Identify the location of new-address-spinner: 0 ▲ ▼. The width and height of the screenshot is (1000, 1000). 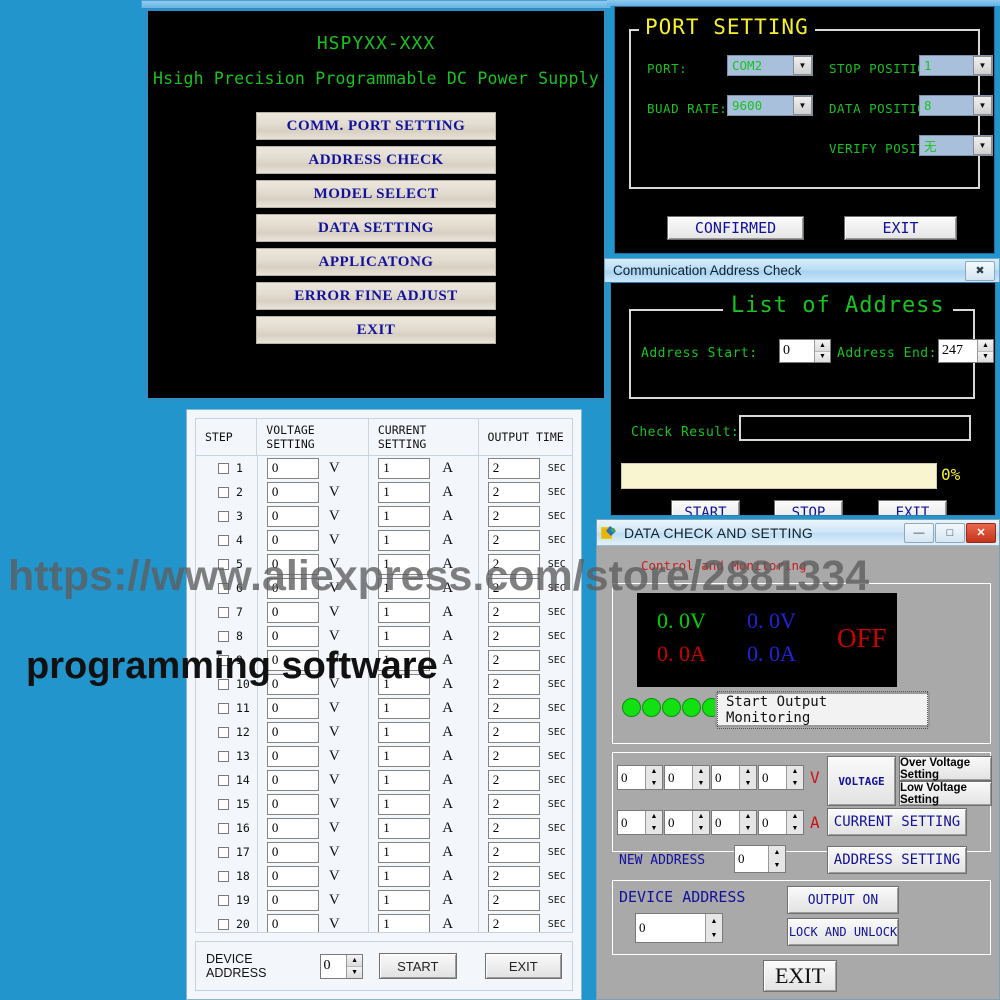
(760, 859).